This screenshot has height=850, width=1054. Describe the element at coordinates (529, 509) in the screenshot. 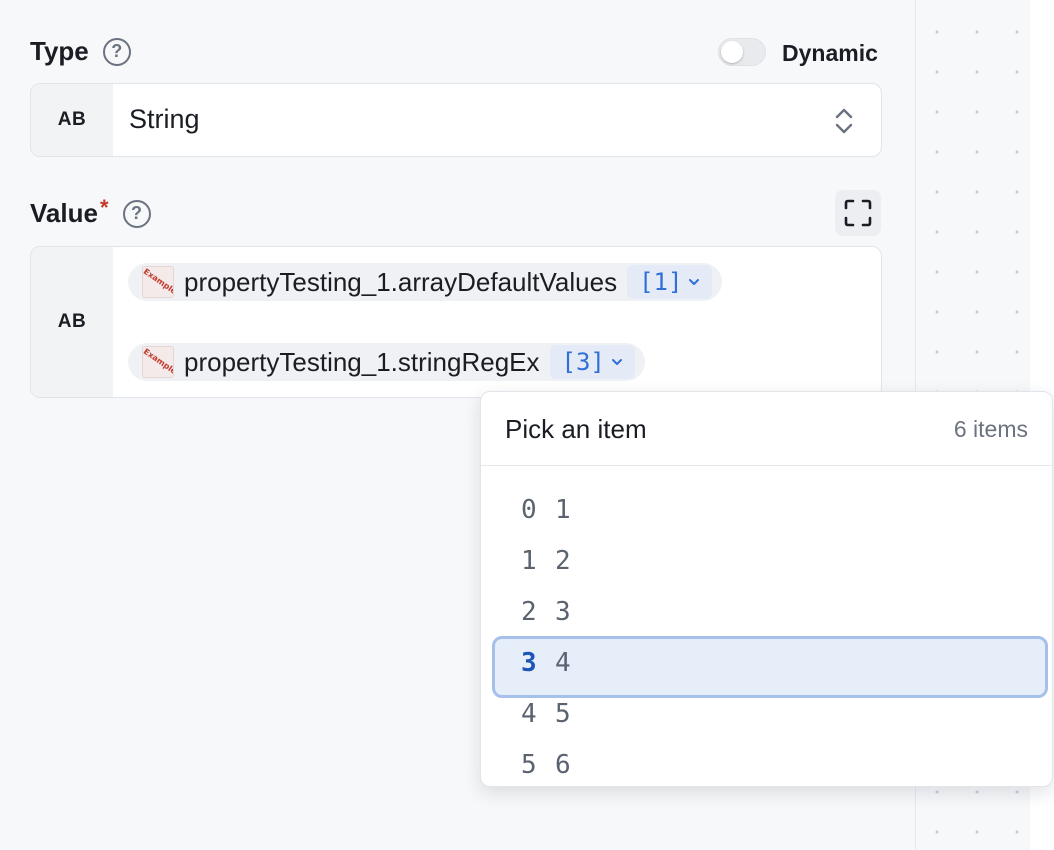

I see `item-index: 0` at that location.